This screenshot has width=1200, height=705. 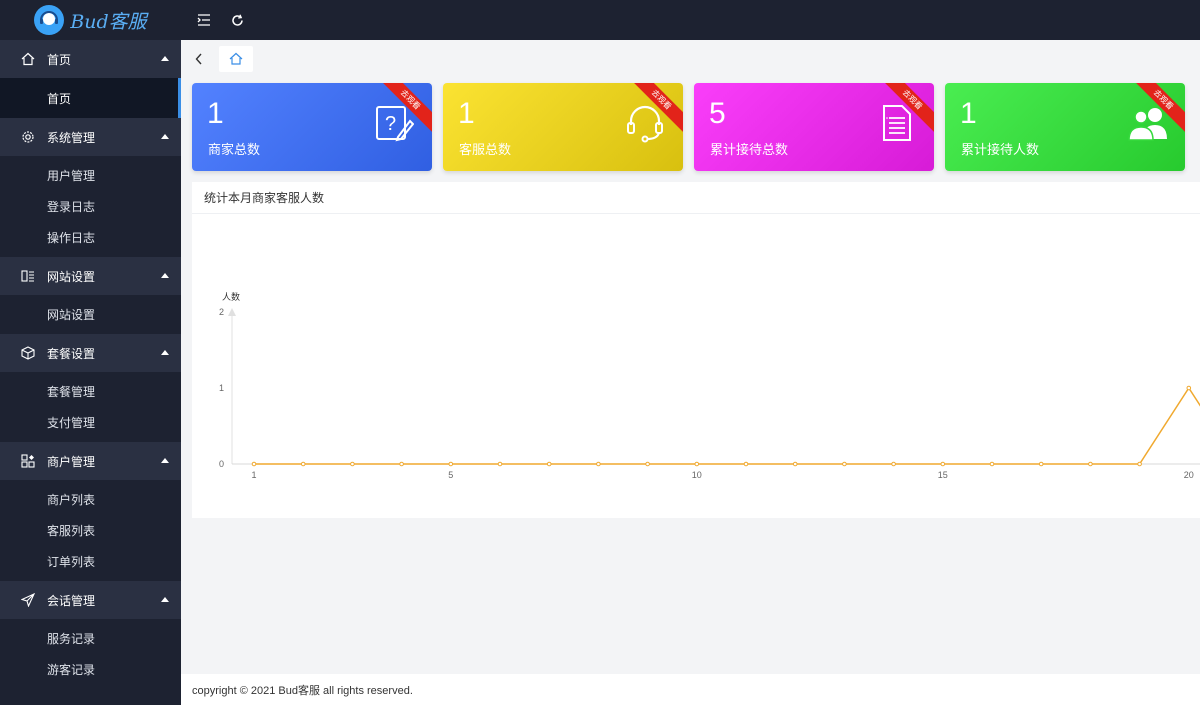 I want to click on site-icon, so click(x=28, y=276).